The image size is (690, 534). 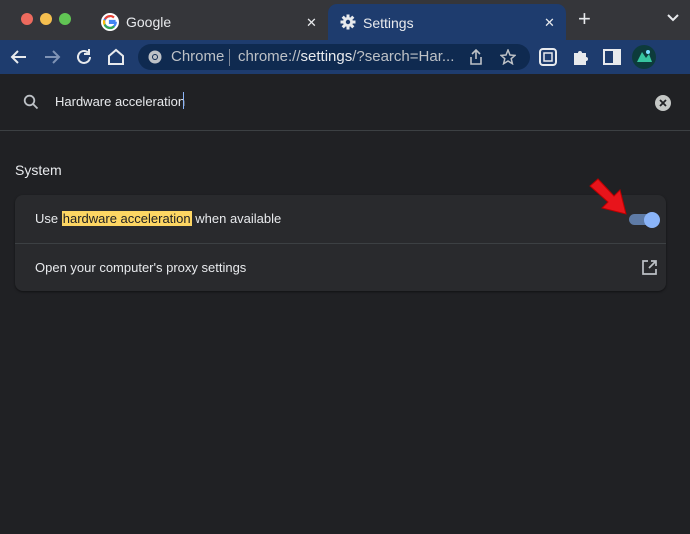 I want to click on close-icon, so click(x=663, y=103).